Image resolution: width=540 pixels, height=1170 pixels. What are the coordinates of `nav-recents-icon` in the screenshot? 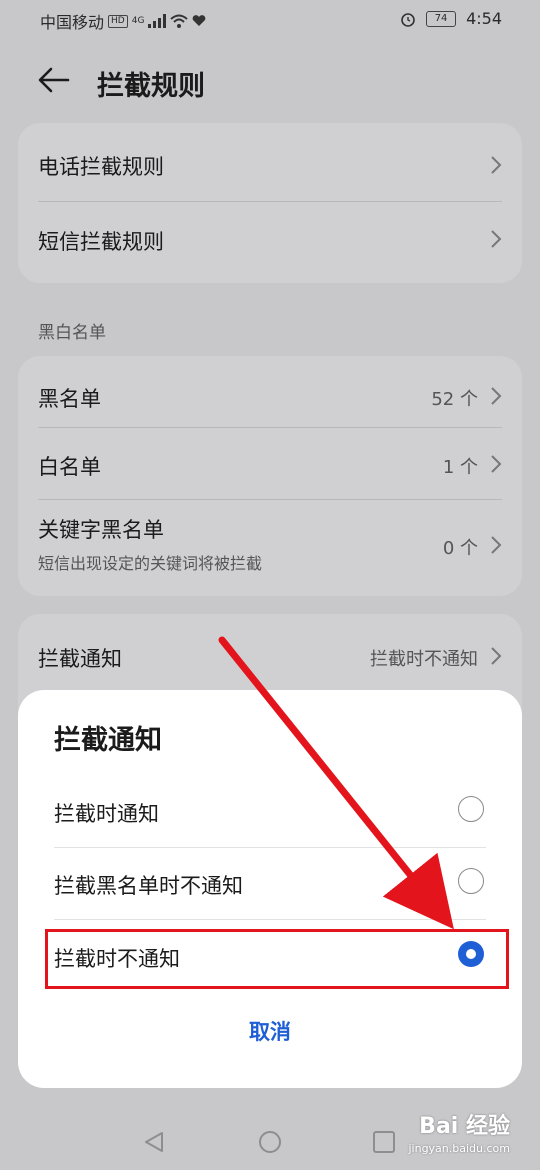 It's located at (384, 1142).